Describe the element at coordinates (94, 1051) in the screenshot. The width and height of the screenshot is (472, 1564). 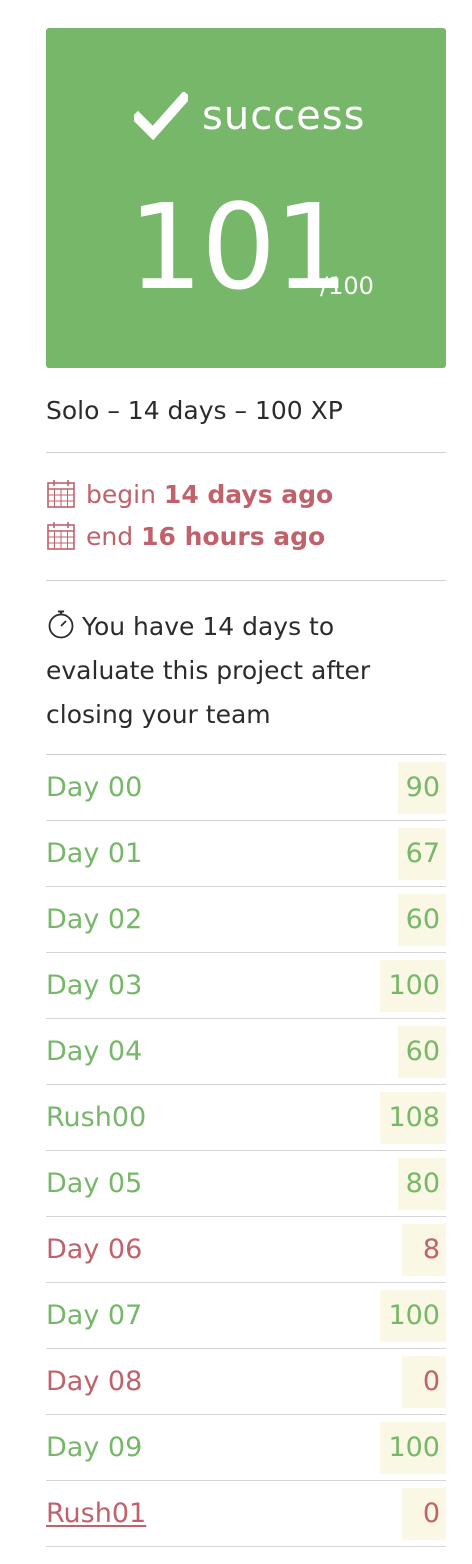
I see `project-name: Day 04` at that location.